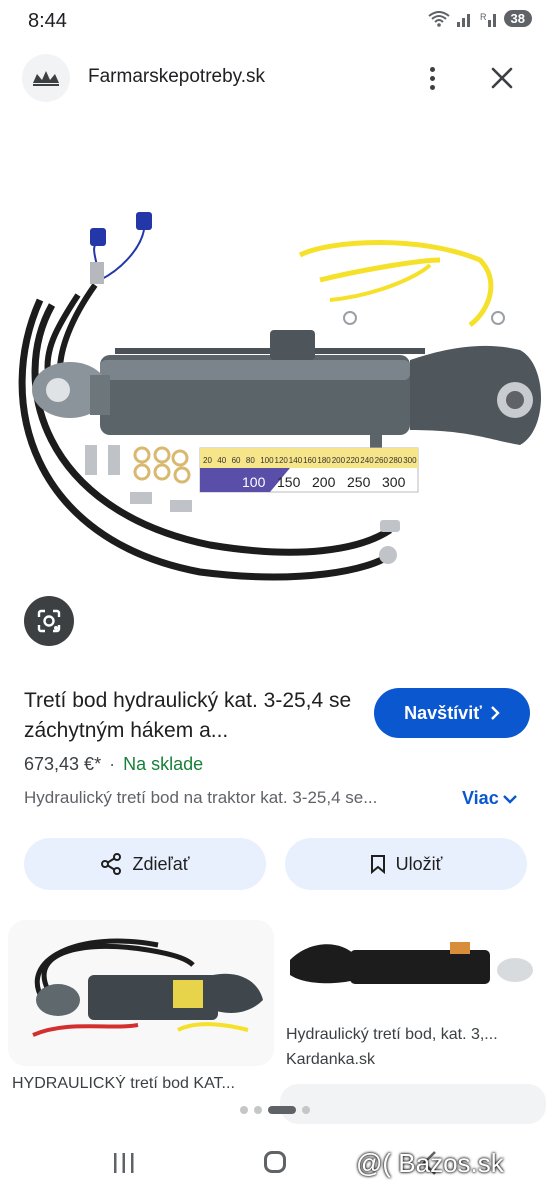 This screenshot has height=1200, width=554. Describe the element at coordinates (488, 19) in the screenshot. I see `signal-roaming-icon: R` at that location.